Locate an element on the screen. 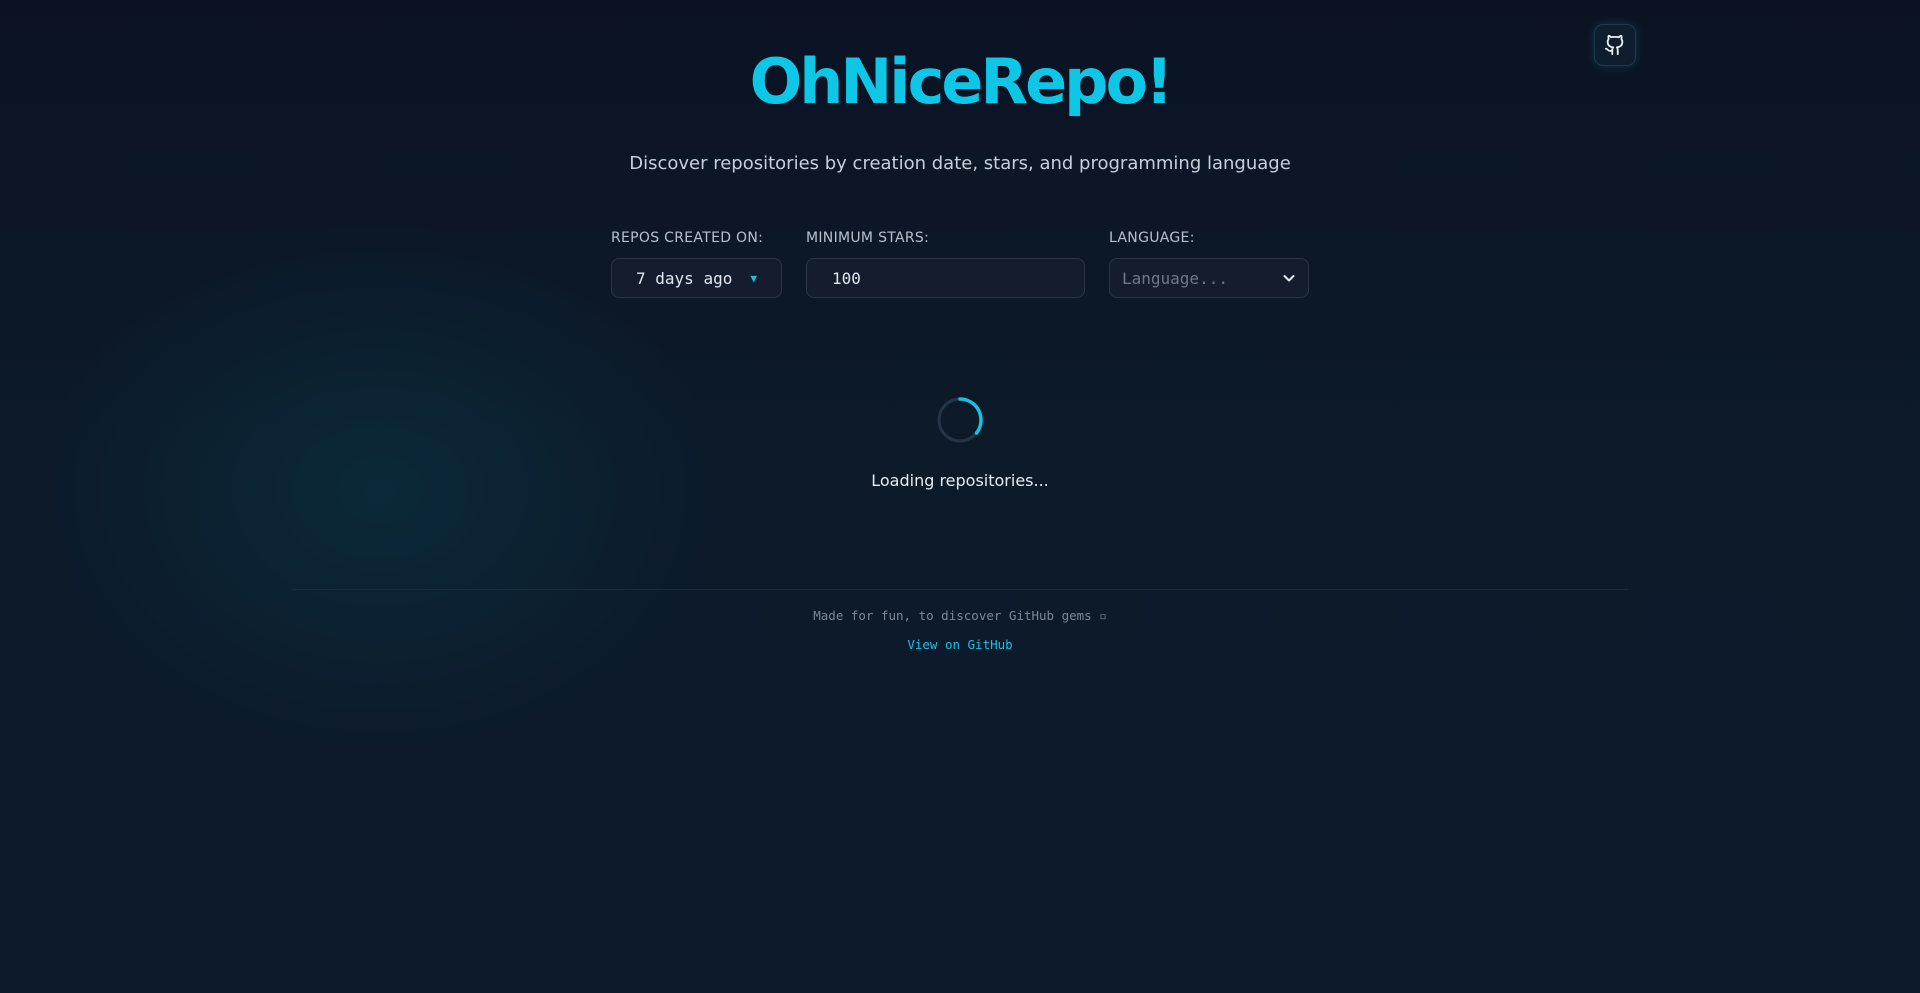  language-label: LANGUAGE: is located at coordinates (1152, 238).